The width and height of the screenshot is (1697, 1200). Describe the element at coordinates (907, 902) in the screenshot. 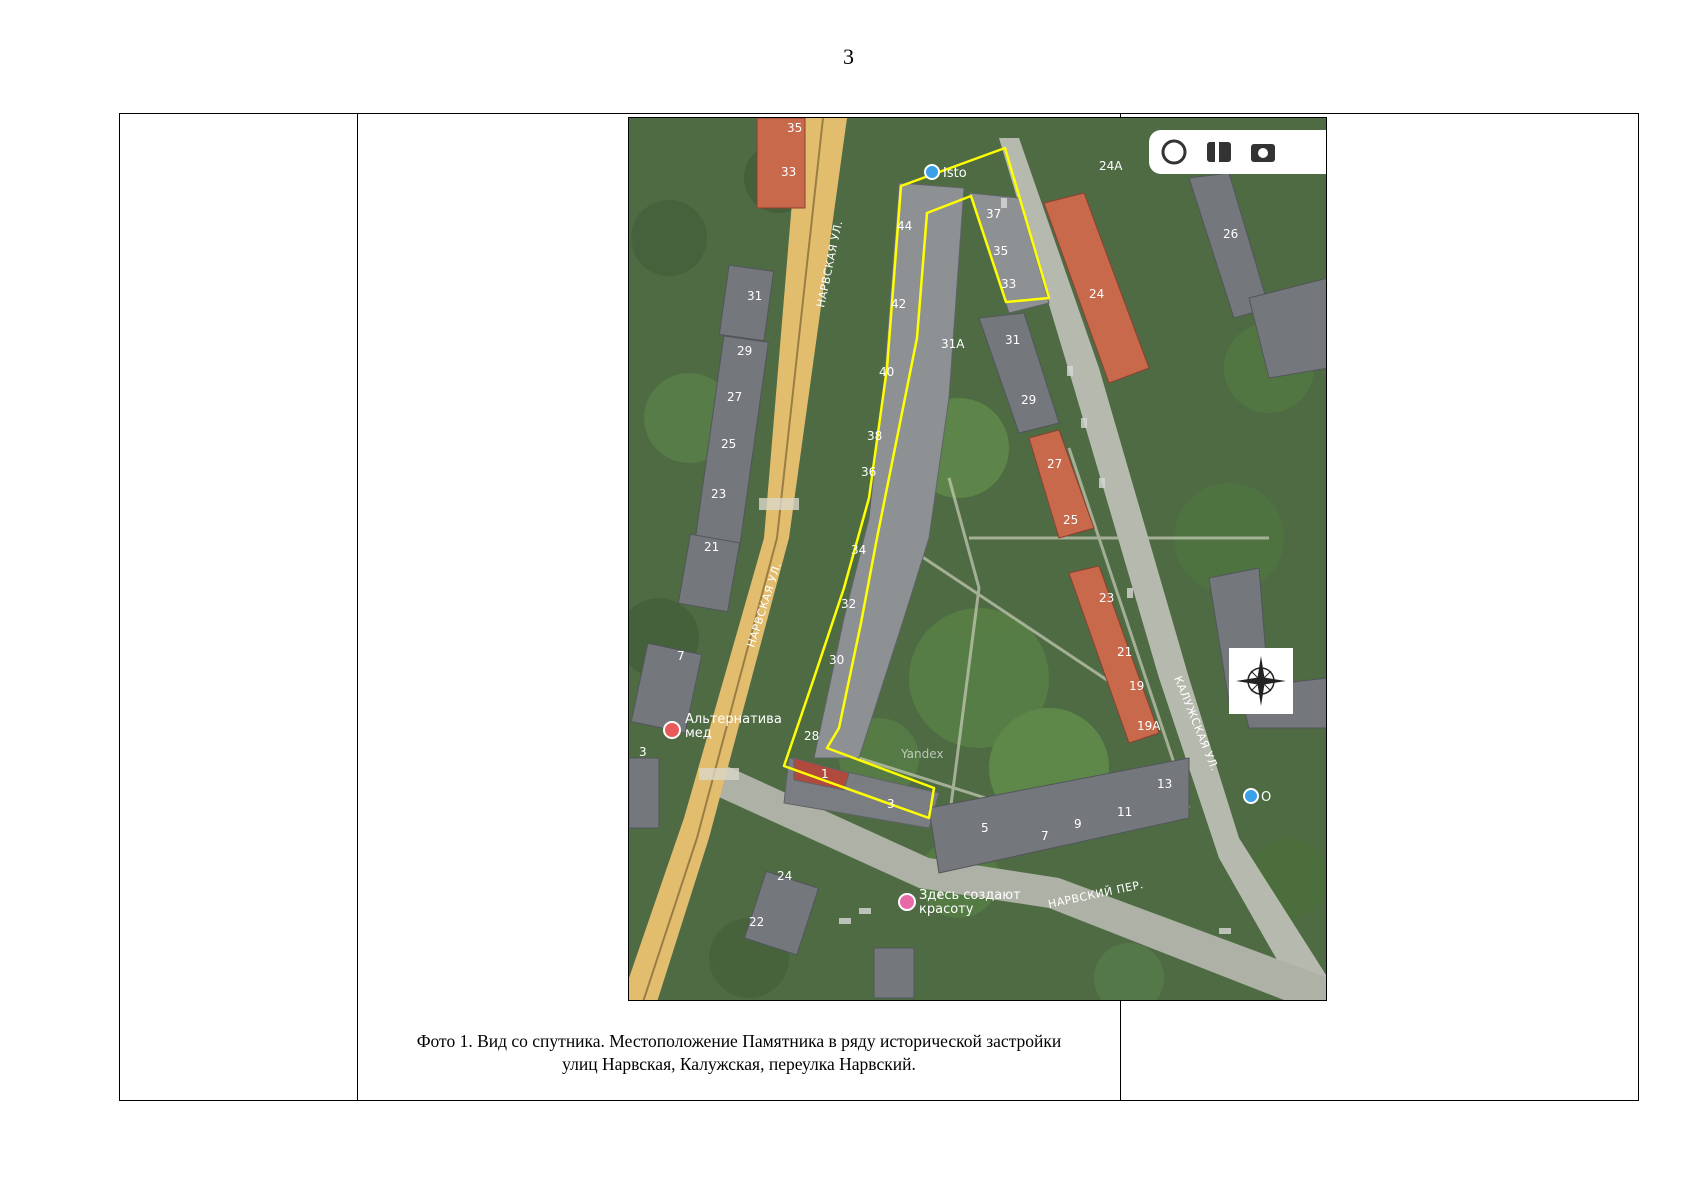

I see `beauty-pin-icon` at that location.